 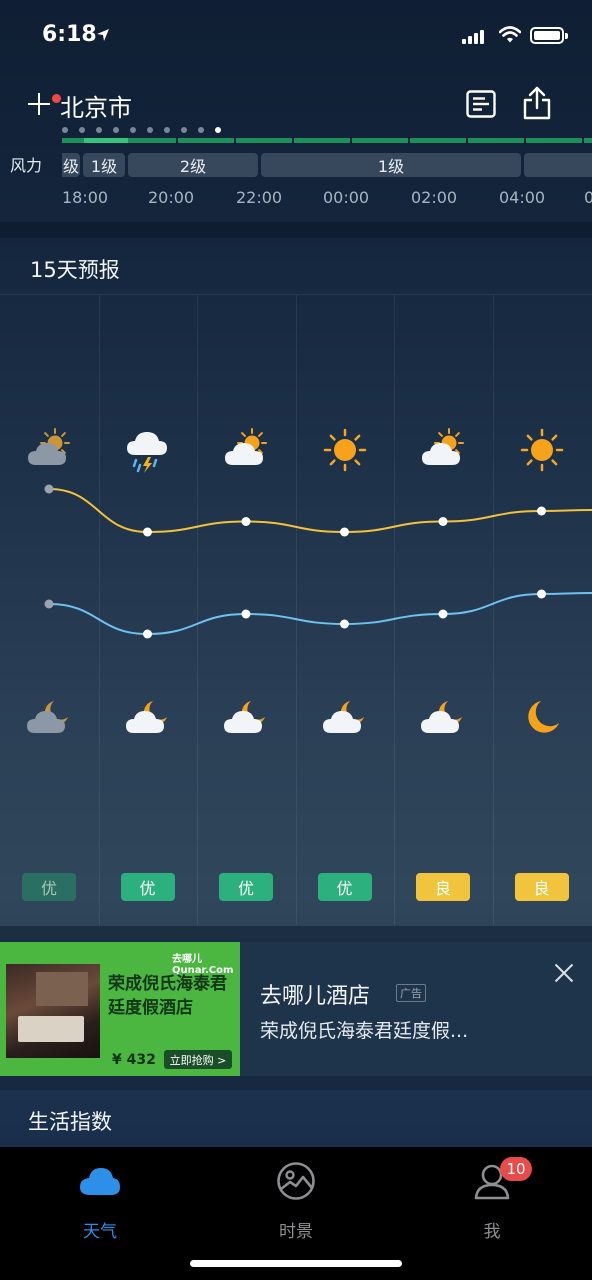 What do you see at coordinates (320, 511) in the screenshot?
I see `high-temp-line` at bounding box center [320, 511].